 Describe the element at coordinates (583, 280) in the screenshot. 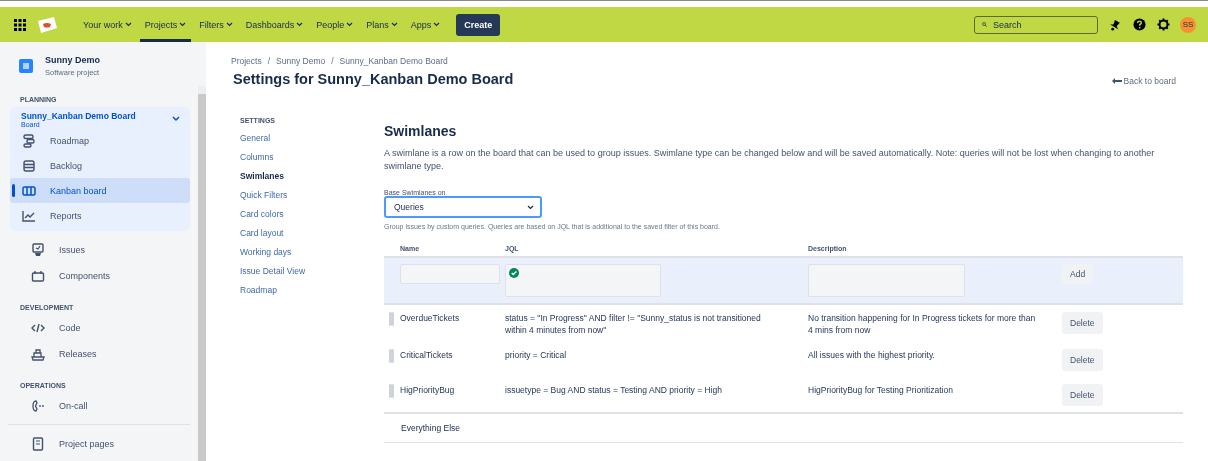

I see `jql-input` at that location.